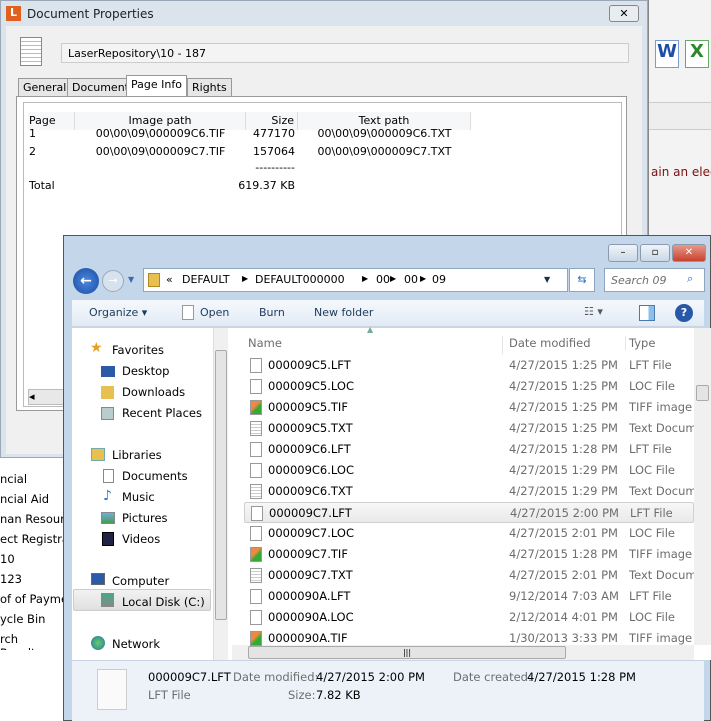 The width and height of the screenshot is (711, 721). What do you see at coordinates (141, 539) in the screenshot?
I see `nav-videos: Videos` at bounding box center [141, 539].